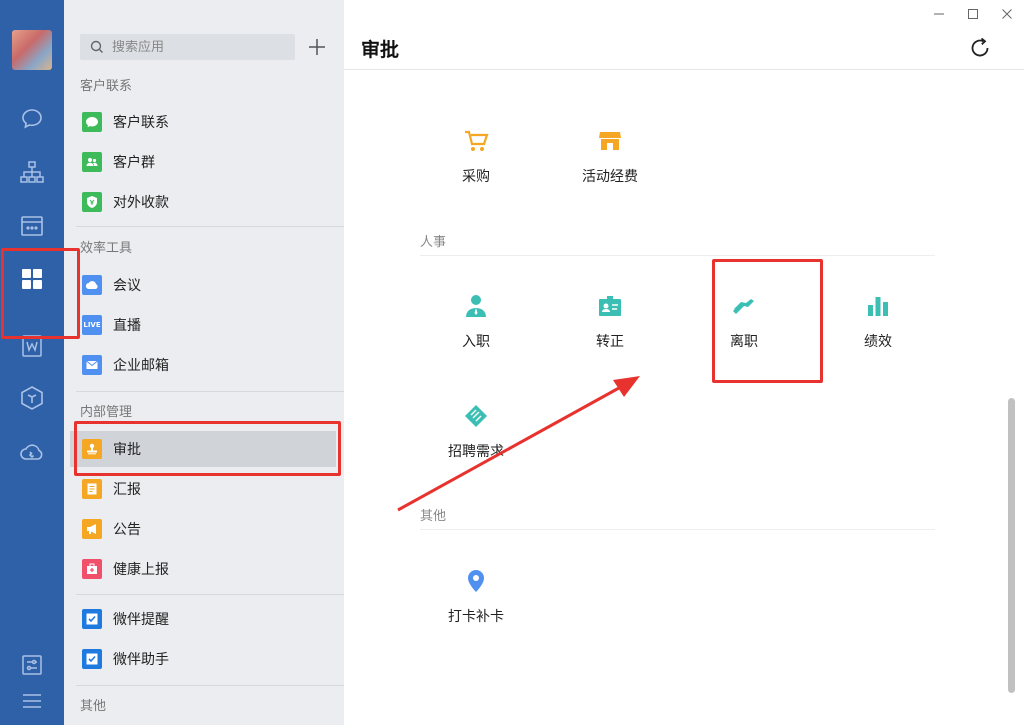 The height and width of the screenshot is (725, 1024). I want to click on medical-kit-icon, so click(92, 569).